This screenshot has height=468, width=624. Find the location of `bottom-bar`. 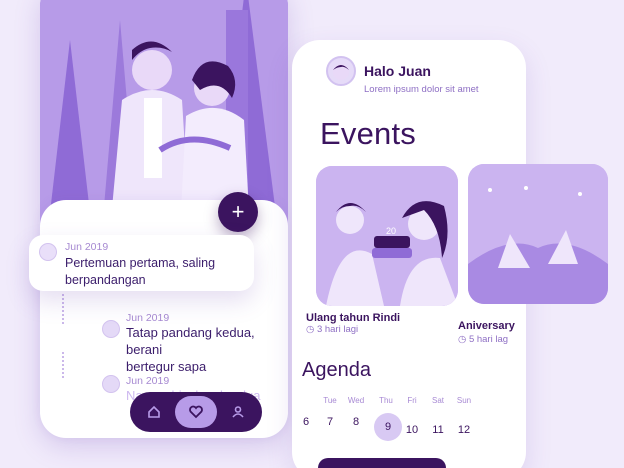

bottom-bar is located at coordinates (382, 463).